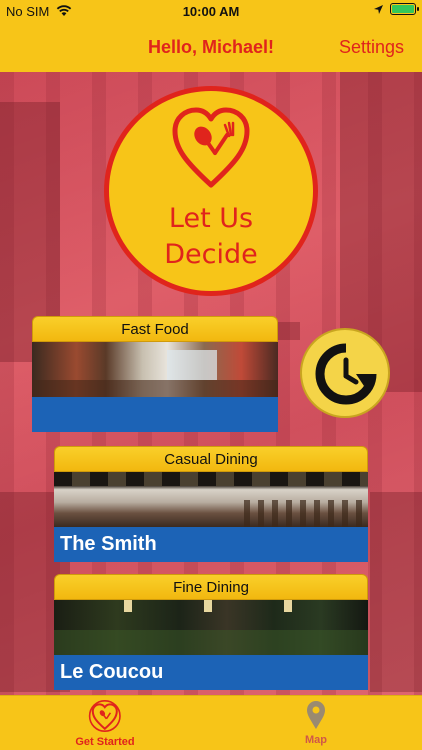  I want to click on card-category-label: Casual Dining, so click(211, 459).